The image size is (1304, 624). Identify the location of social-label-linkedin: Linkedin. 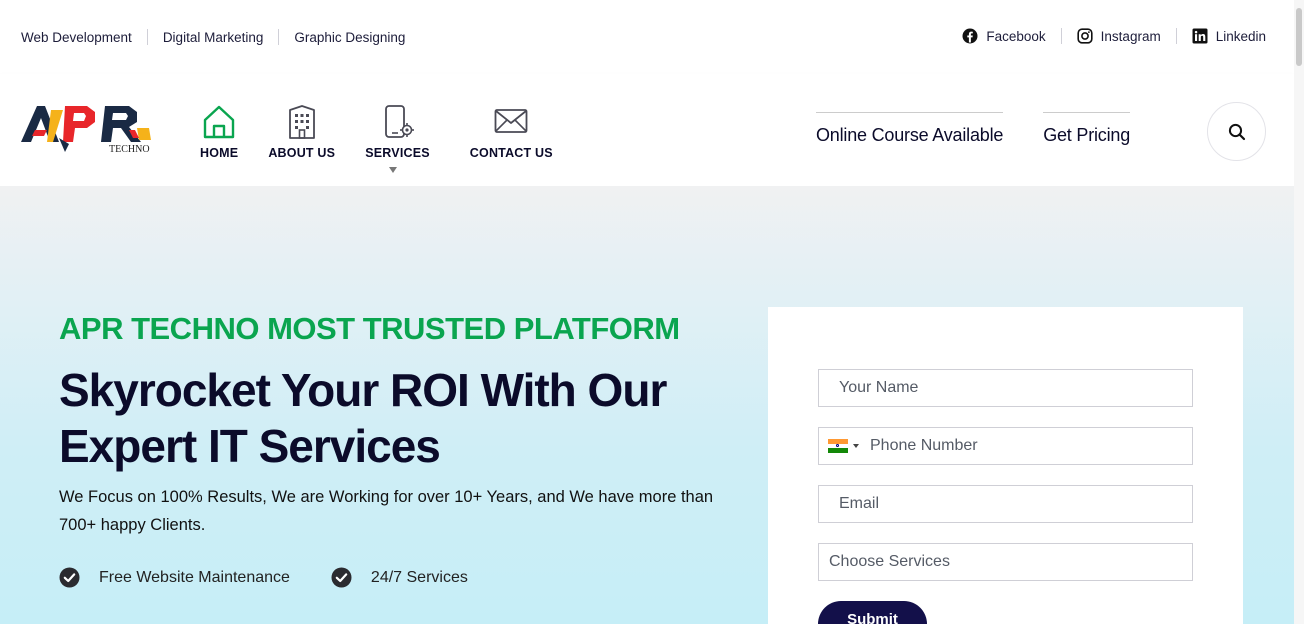
(1240, 36).